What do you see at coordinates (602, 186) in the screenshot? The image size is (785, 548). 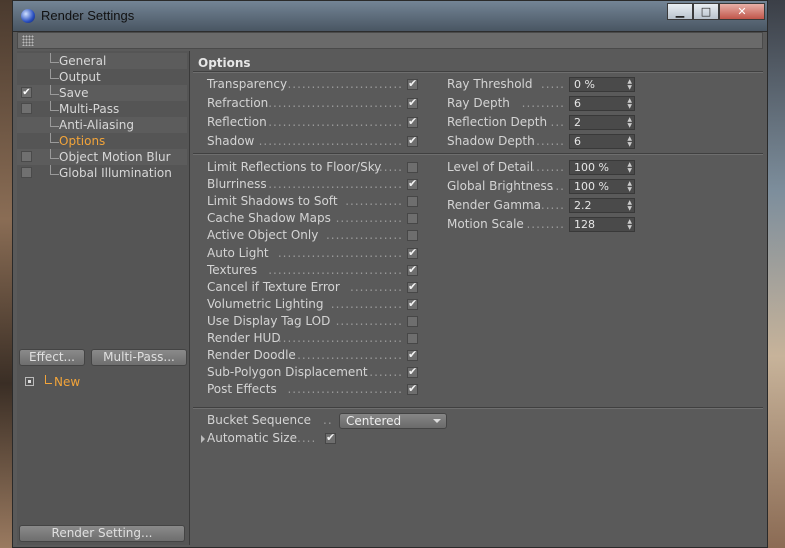 I see `global-brightness-input: 100 % ▲ ▼` at bounding box center [602, 186].